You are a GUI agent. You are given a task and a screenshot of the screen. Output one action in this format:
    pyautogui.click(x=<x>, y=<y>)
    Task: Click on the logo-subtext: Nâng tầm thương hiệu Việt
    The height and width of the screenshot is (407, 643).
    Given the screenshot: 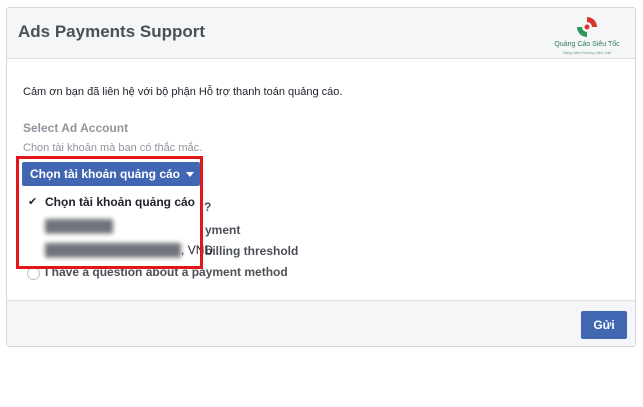 What is the action you would take?
    pyautogui.click(x=587, y=52)
    